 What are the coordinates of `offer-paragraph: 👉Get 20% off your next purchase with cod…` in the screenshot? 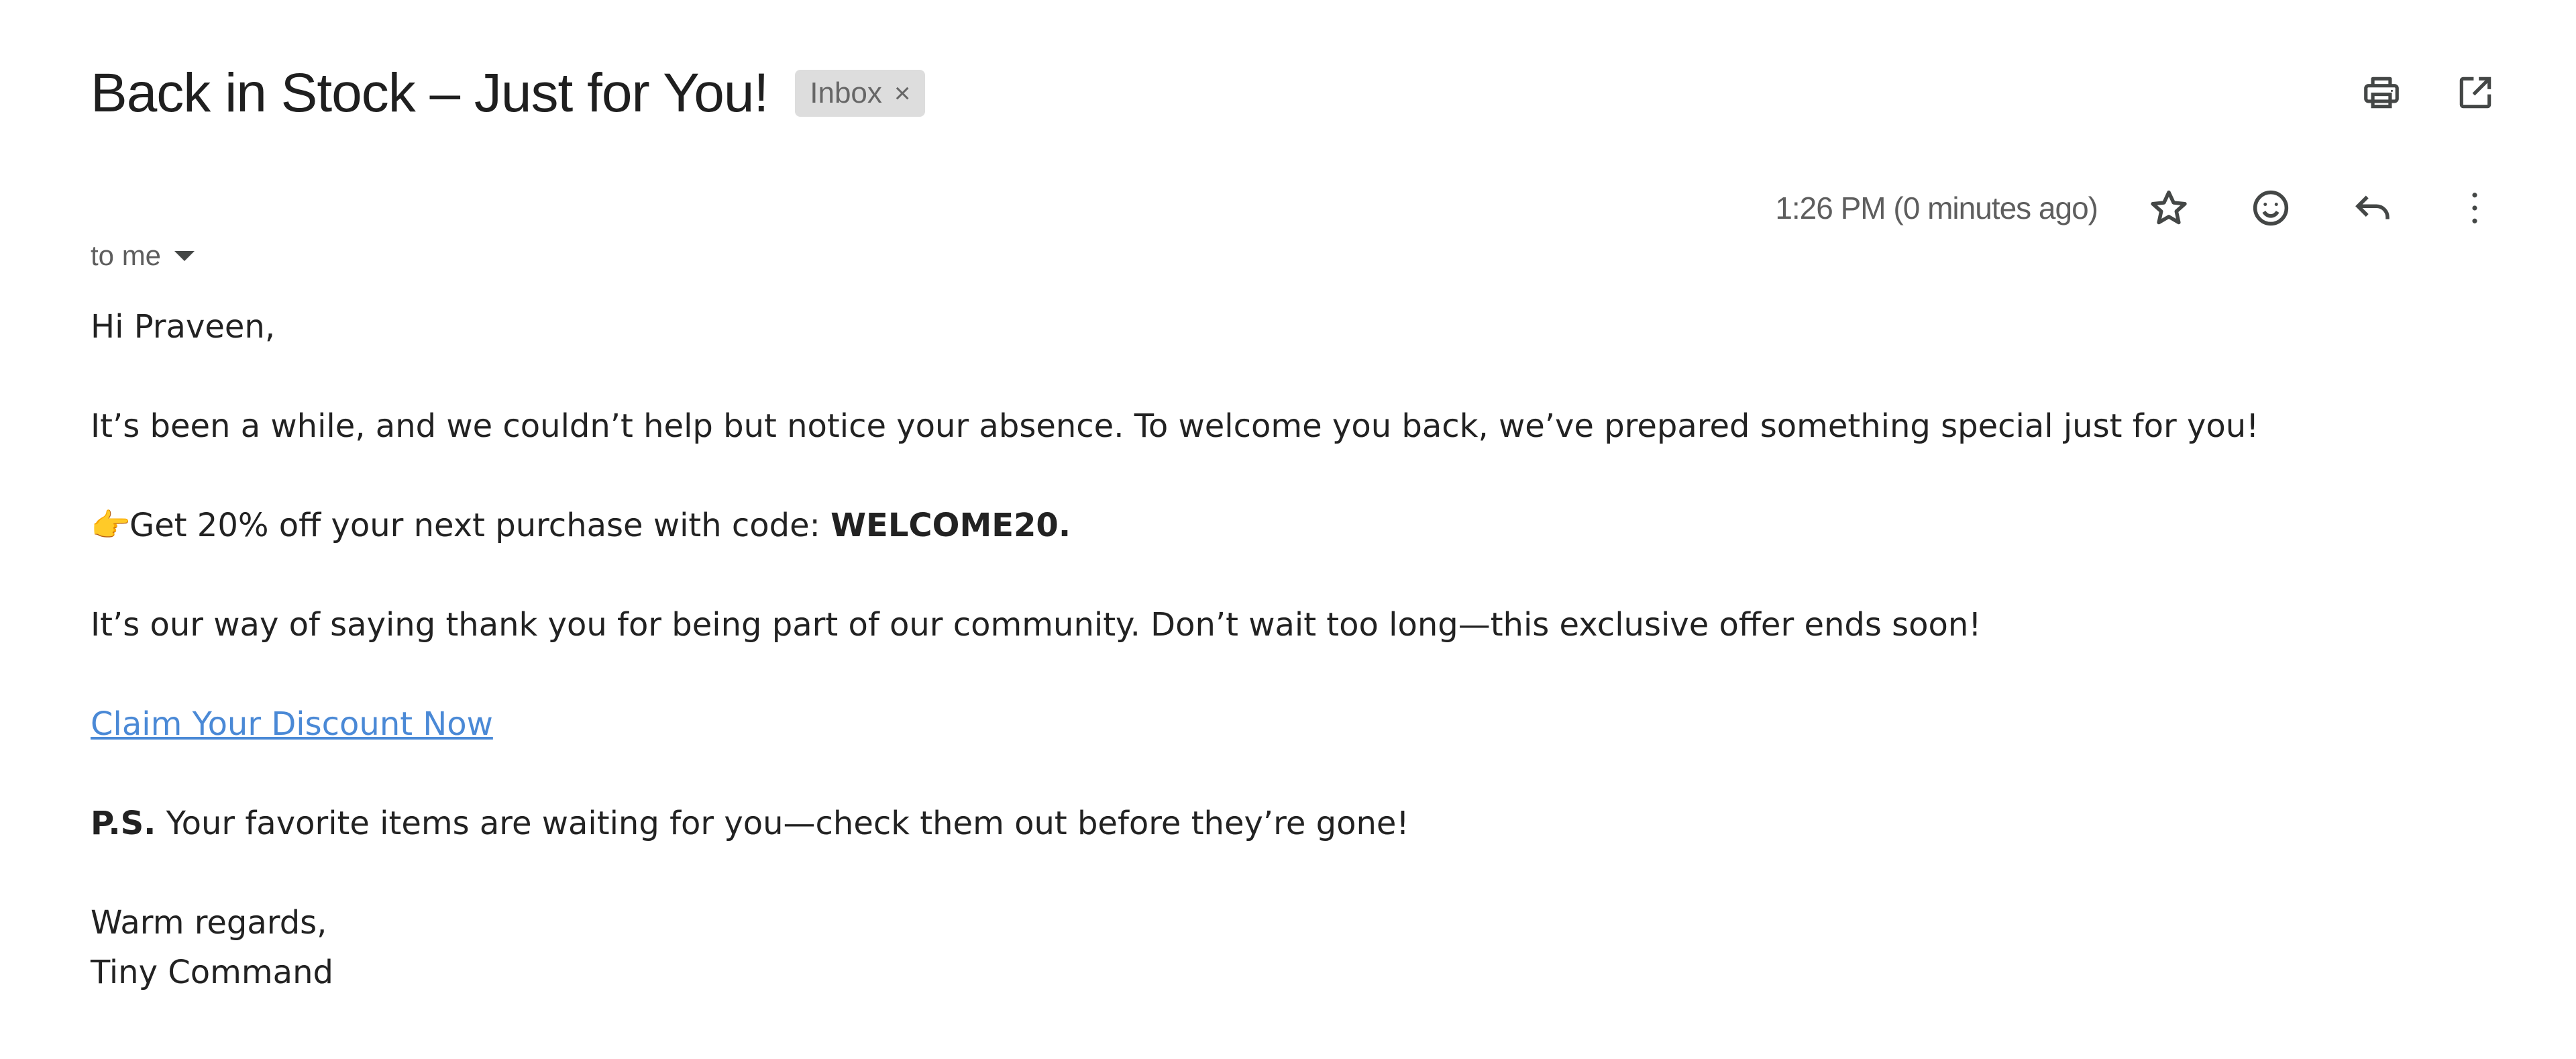 It's located at (1298, 525).